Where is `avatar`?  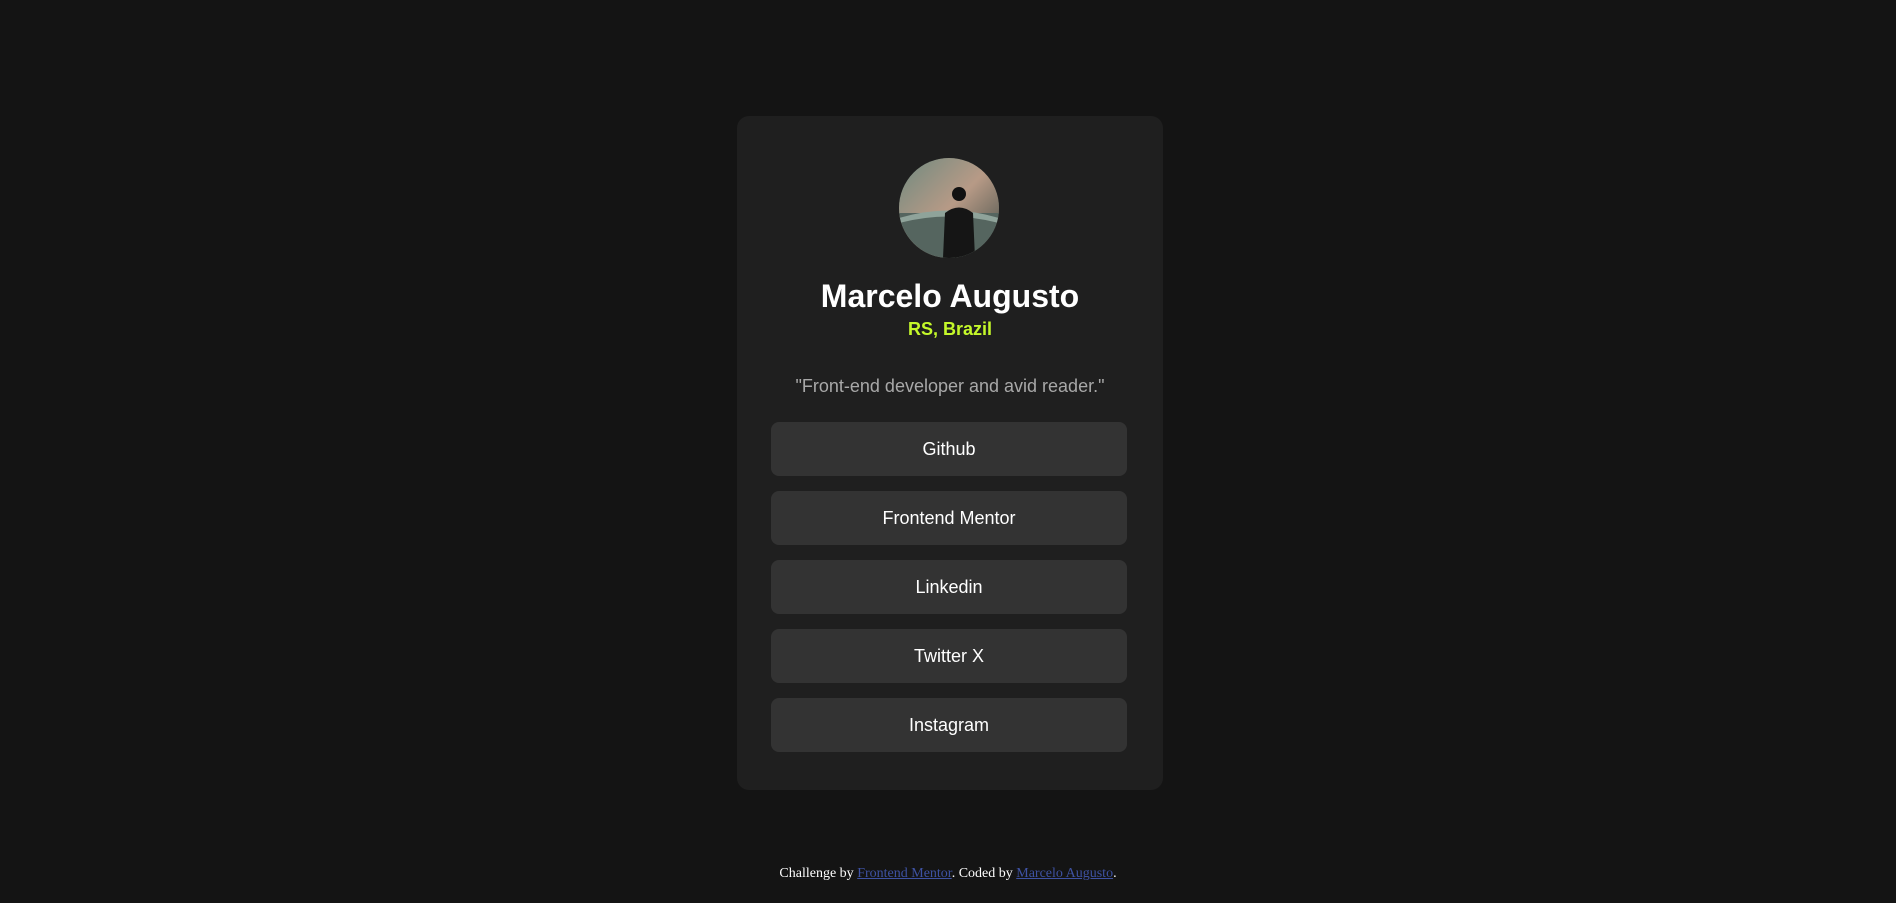
avatar is located at coordinates (949, 208).